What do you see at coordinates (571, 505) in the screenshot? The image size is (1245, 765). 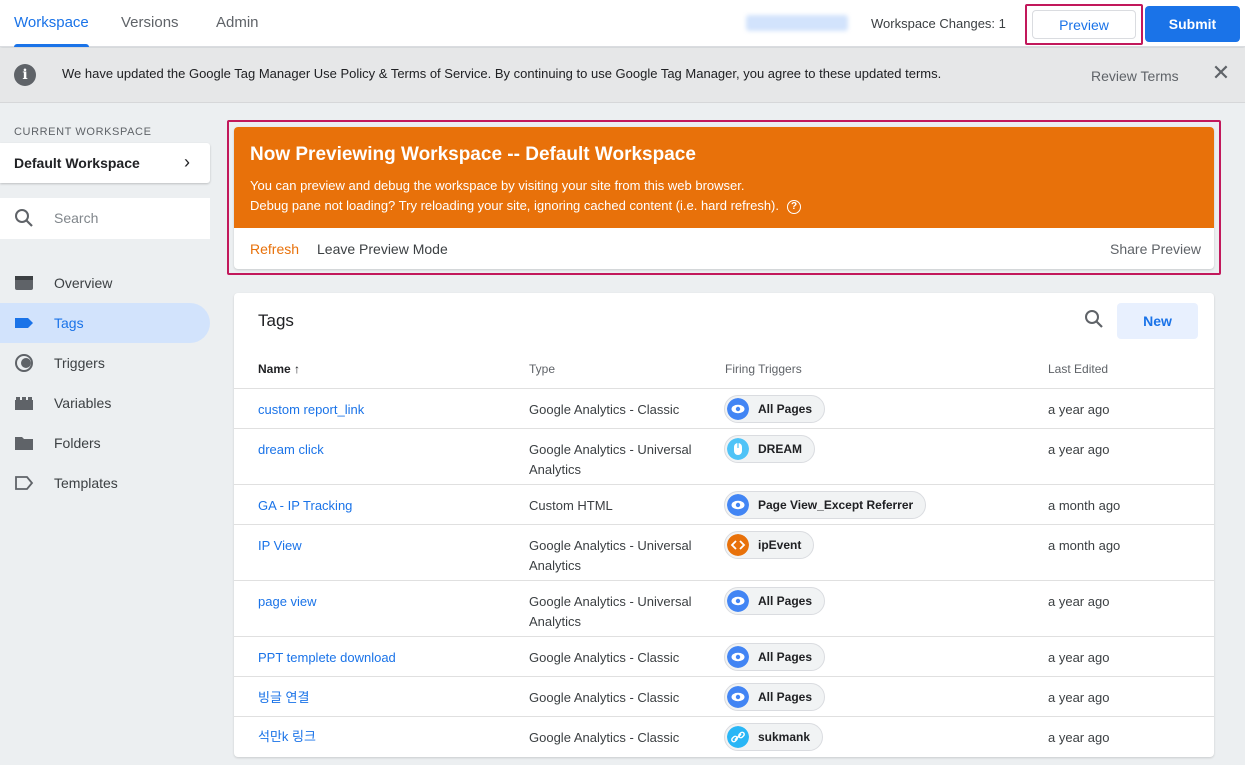 I see `tag-type: Custom HTML` at bounding box center [571, 505].